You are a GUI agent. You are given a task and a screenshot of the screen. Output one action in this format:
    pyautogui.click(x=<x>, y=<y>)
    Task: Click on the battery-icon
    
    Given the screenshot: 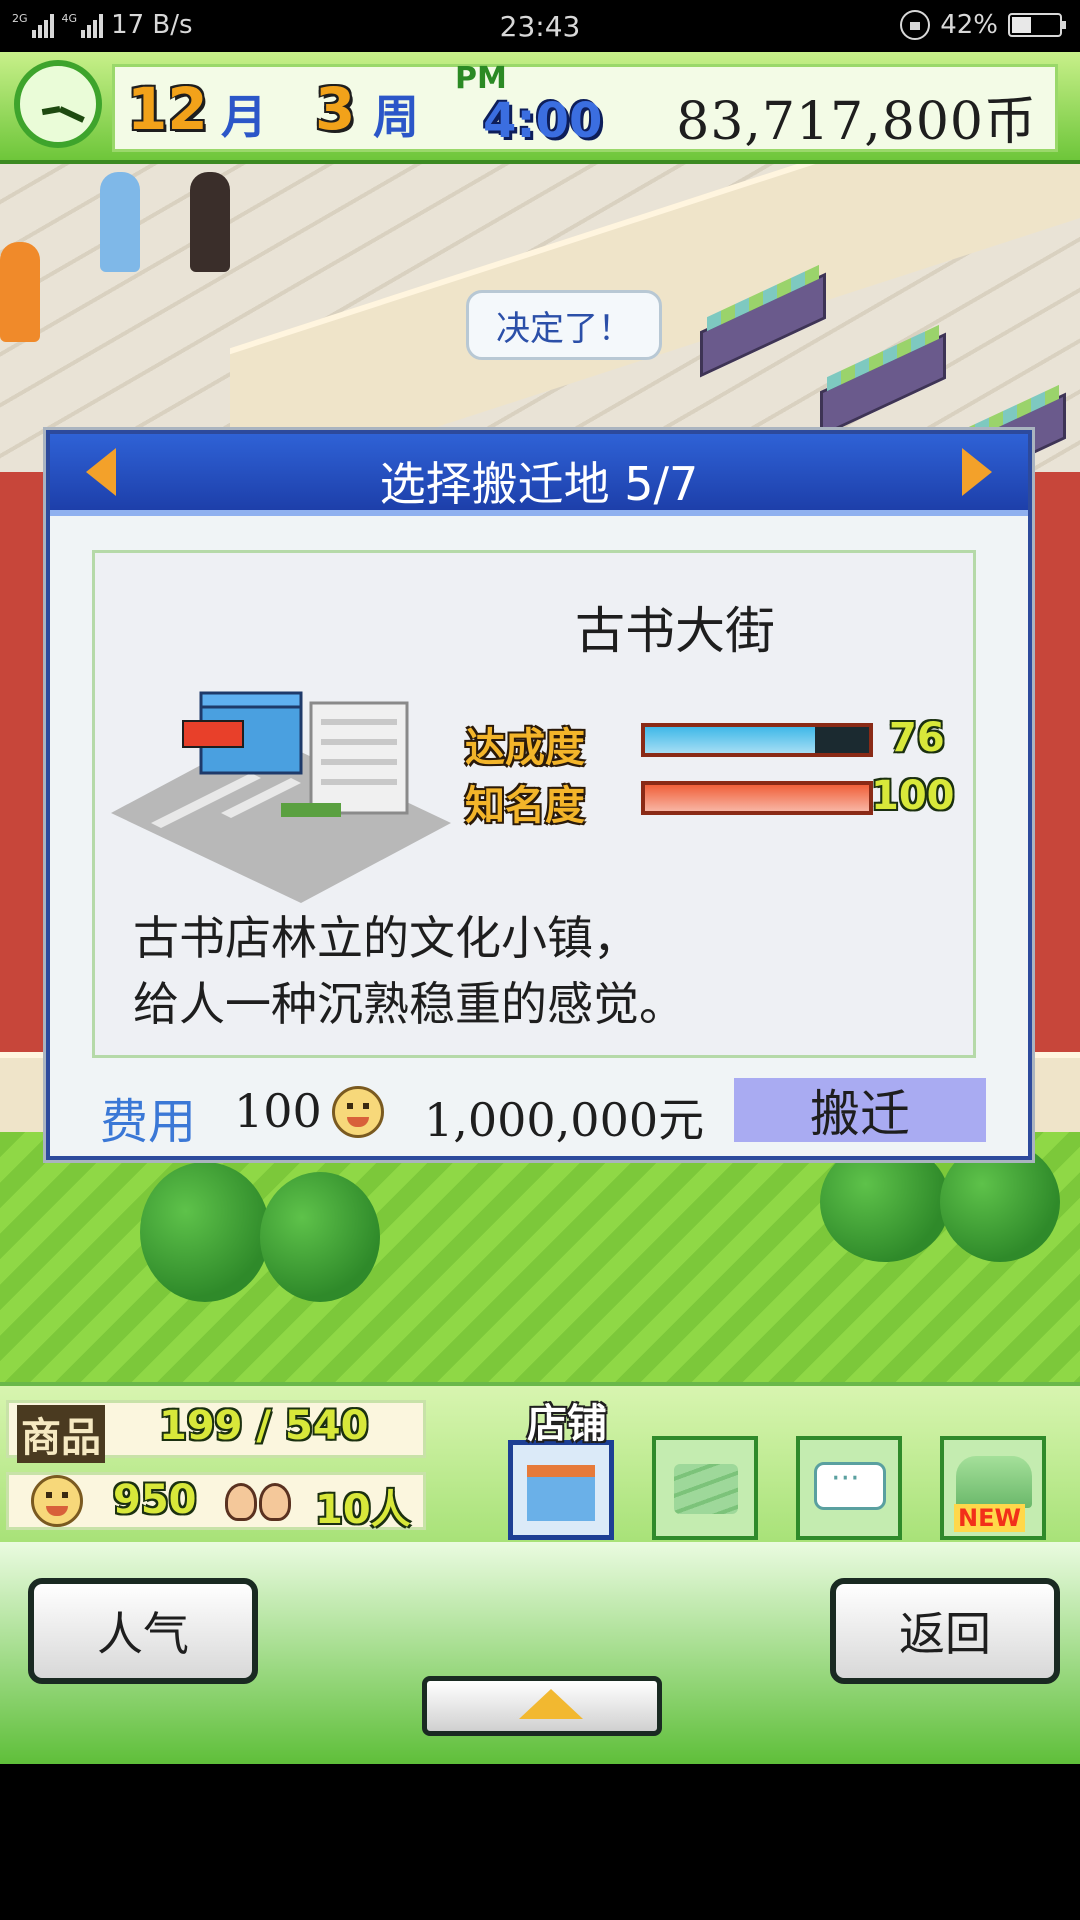 What is the action you would take?
    pyautogui.click(x=1037, y=25)
    